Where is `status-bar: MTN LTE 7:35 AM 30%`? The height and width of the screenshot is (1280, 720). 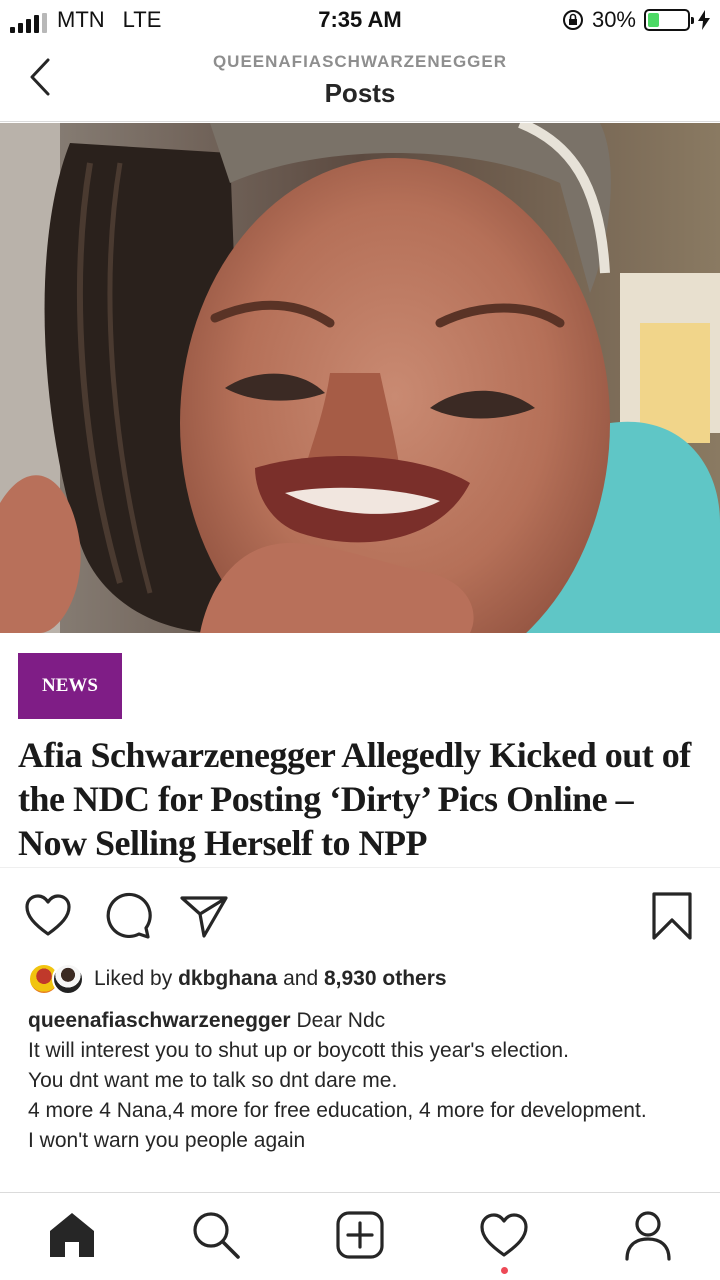
status-bar: MTN LTE 7:35 AM 30% is located at coordinates (360, 20).